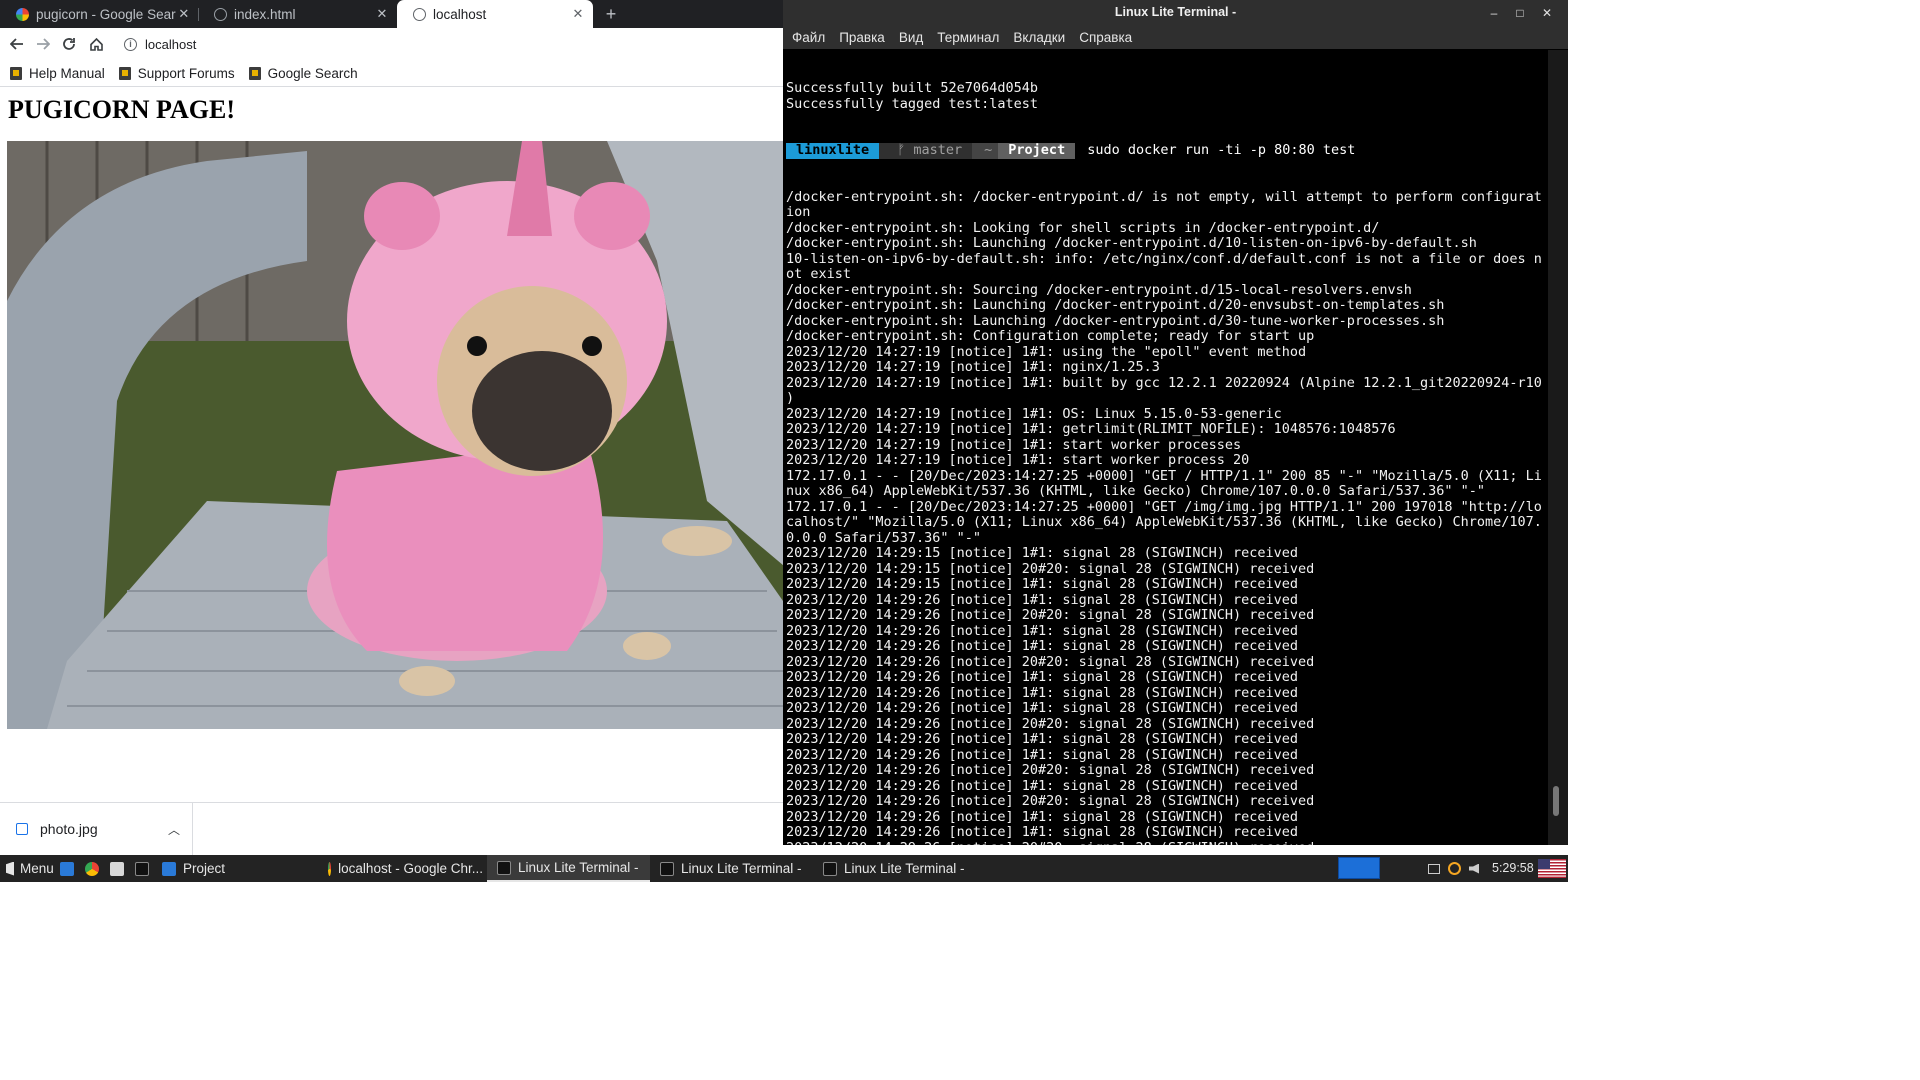 The width and height of the screenshot is (1920, 1080). What do you see at coordinates (419, 14) in the screenshot?
I see `globe-icon` at bounding box center [419, 14].